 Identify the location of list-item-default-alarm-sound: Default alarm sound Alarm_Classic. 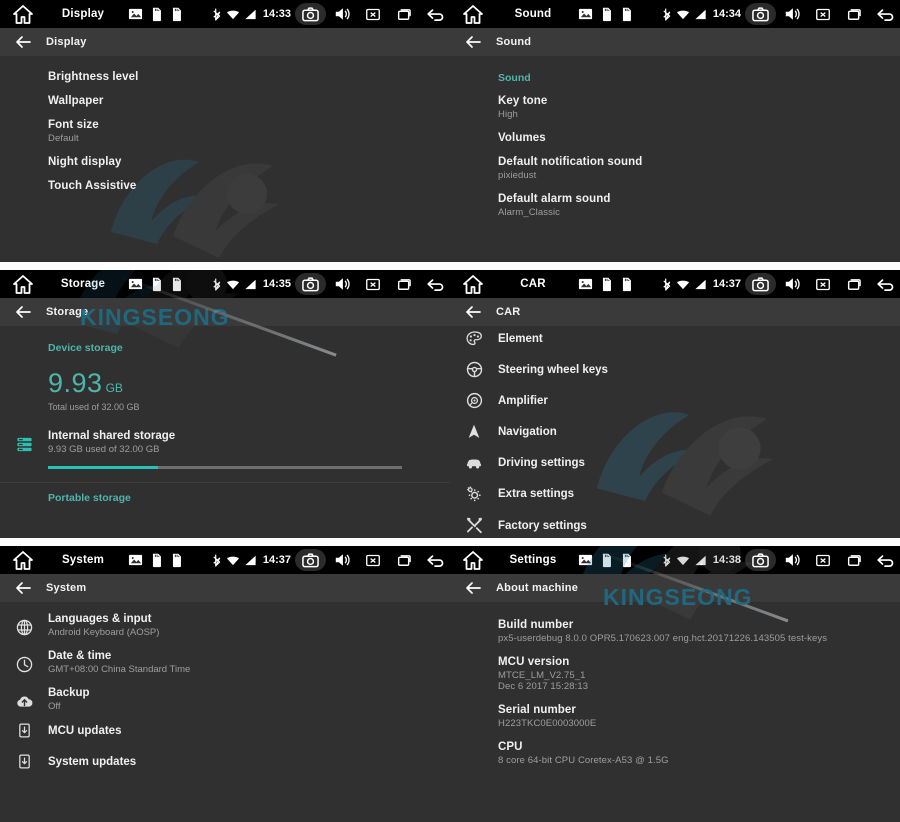
(675, 200).